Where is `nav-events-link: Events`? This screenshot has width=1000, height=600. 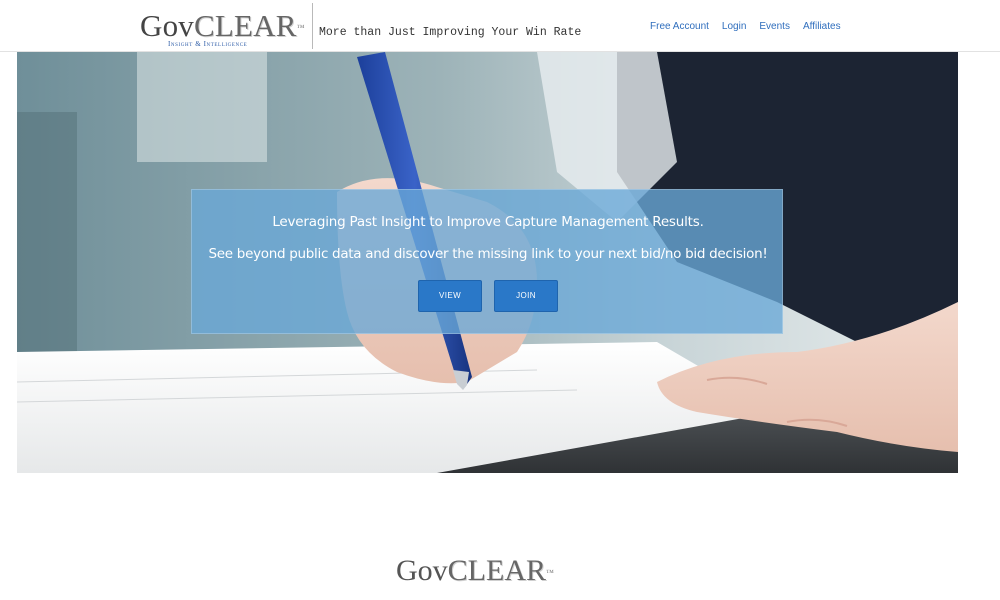
nav-events-link: Events is located at coordinates (774, 27).